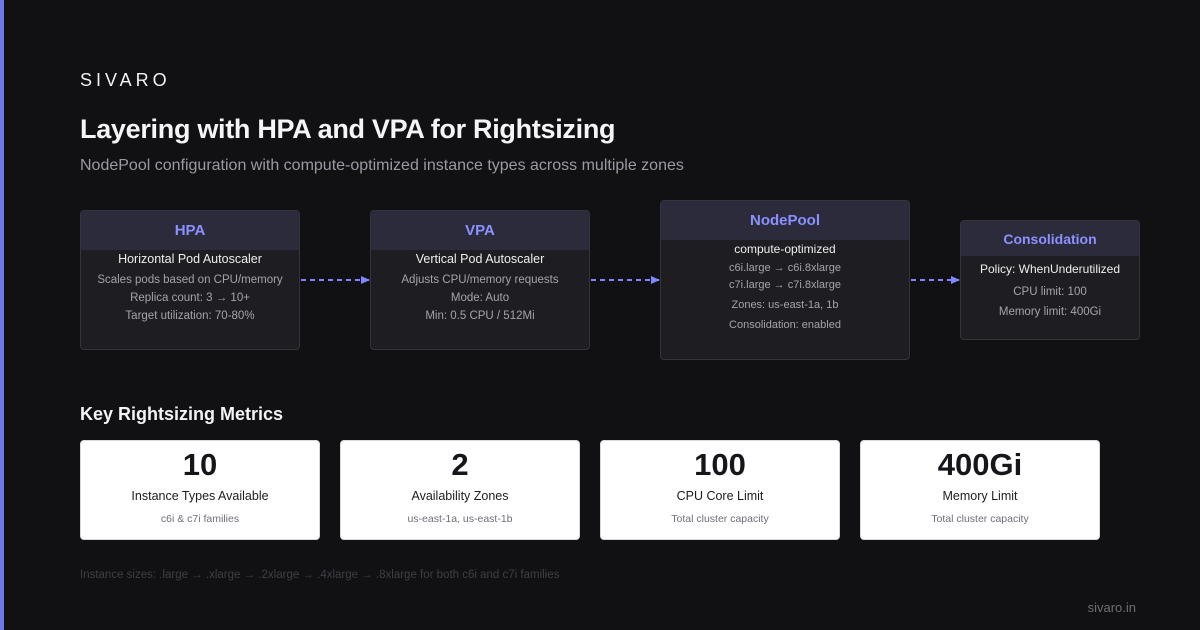 The width and height of the screenshot is (1200, 630). I want to click on metric-value: 400Gi, so click(980, 464).